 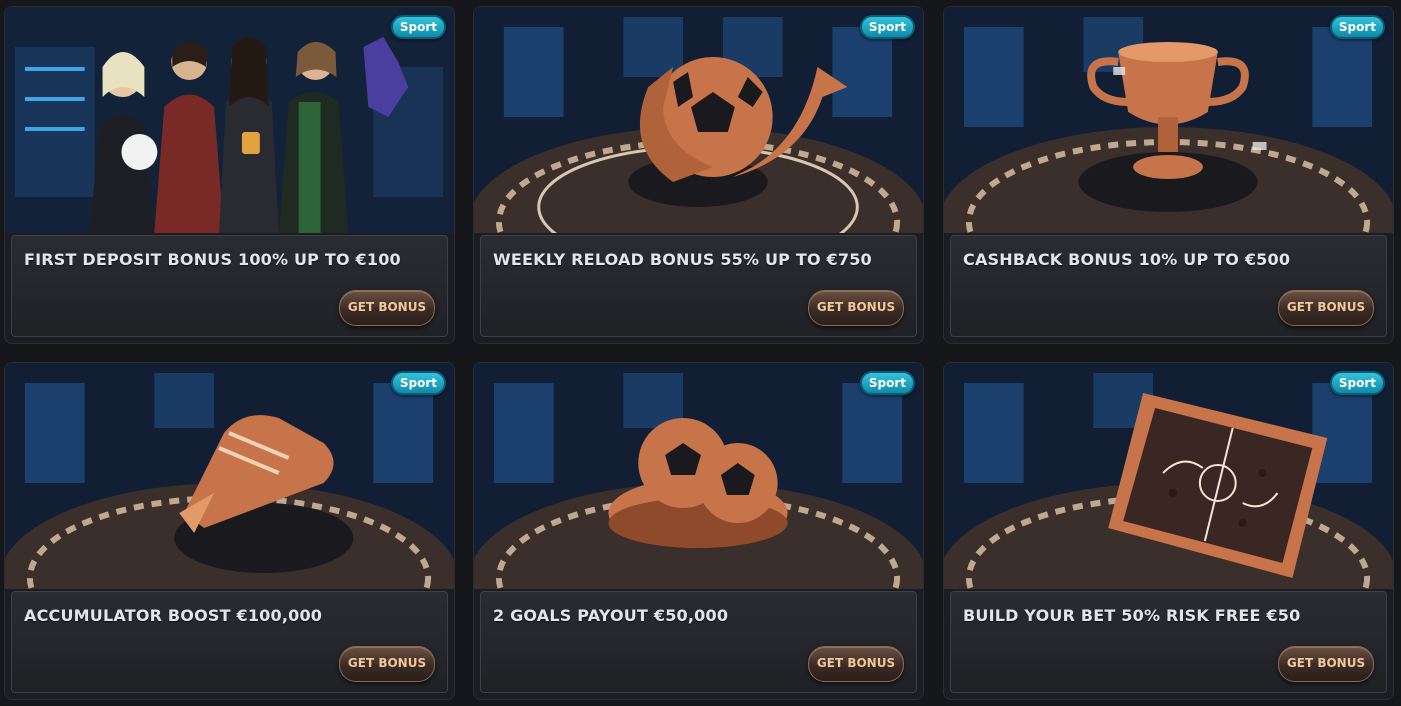 I want to click on two-footballs-illustration, so click(x=698, y=476).